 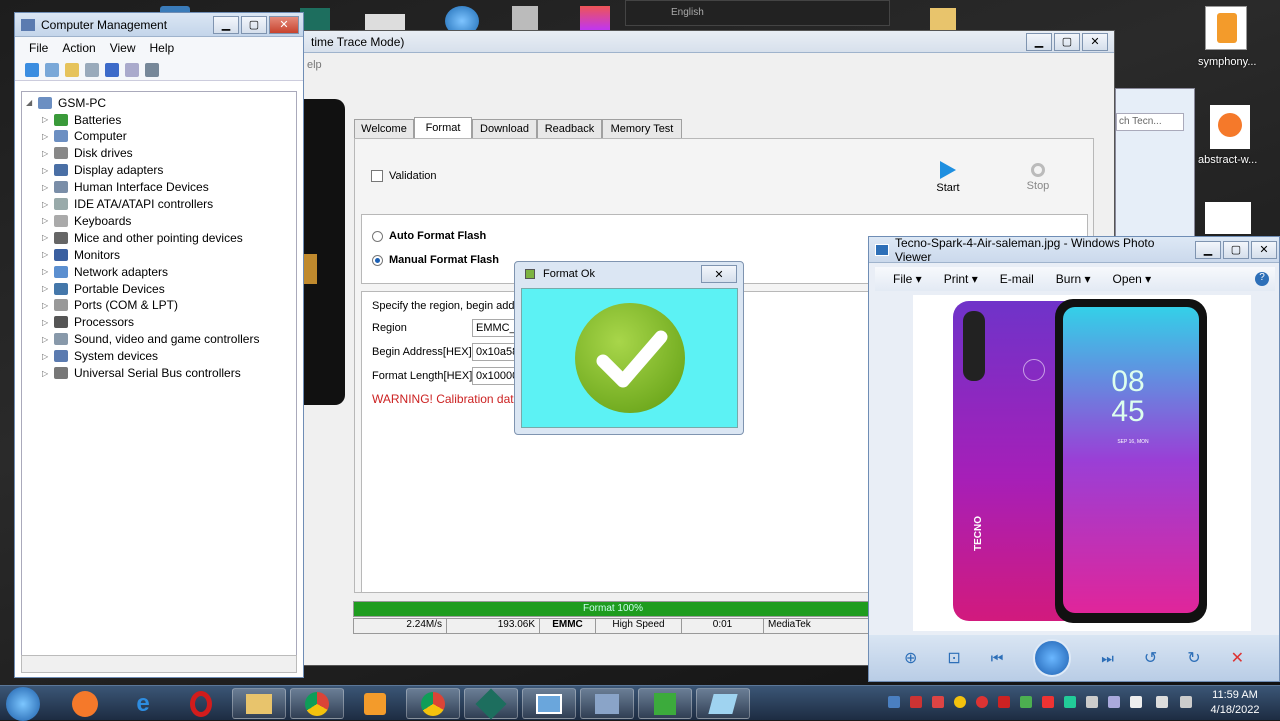 I want to click on tree-root: ◢ GSM-PC, so click(x=66, y=102).